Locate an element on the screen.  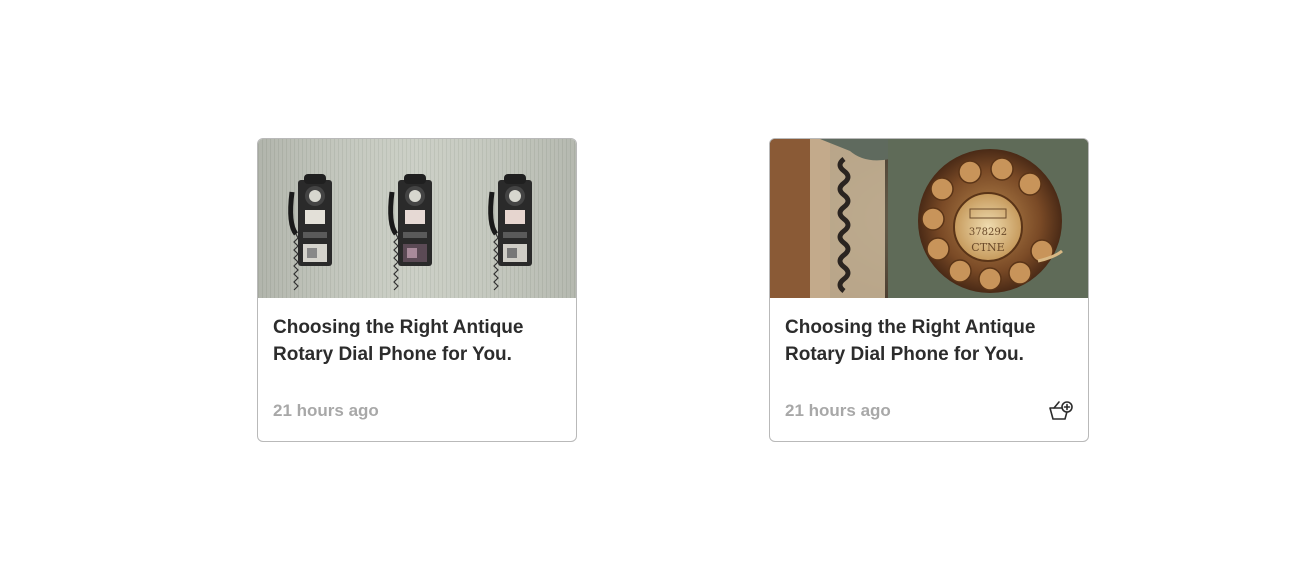
article-image-payphones is located at coordinates (417, 218).